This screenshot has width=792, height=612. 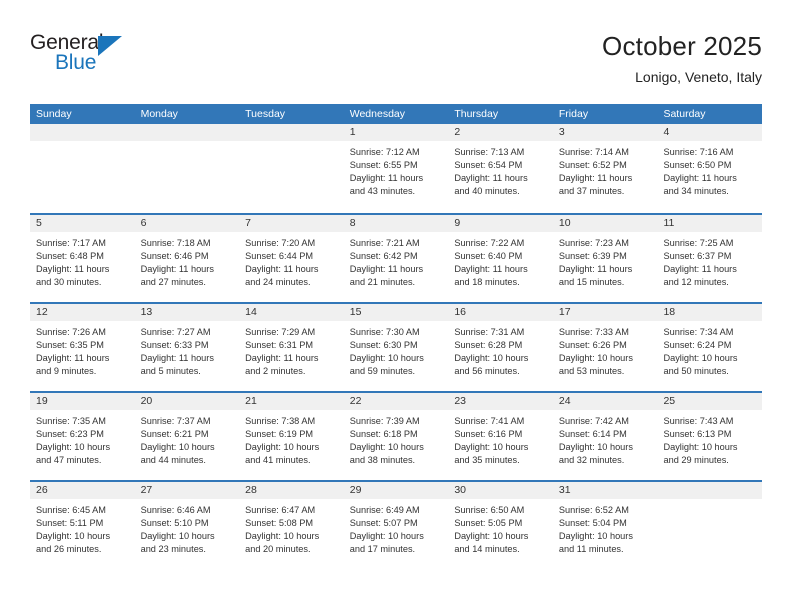 I want to click on sunset-text: Sunset: 6:18 PM, so click(x=383, y=434).